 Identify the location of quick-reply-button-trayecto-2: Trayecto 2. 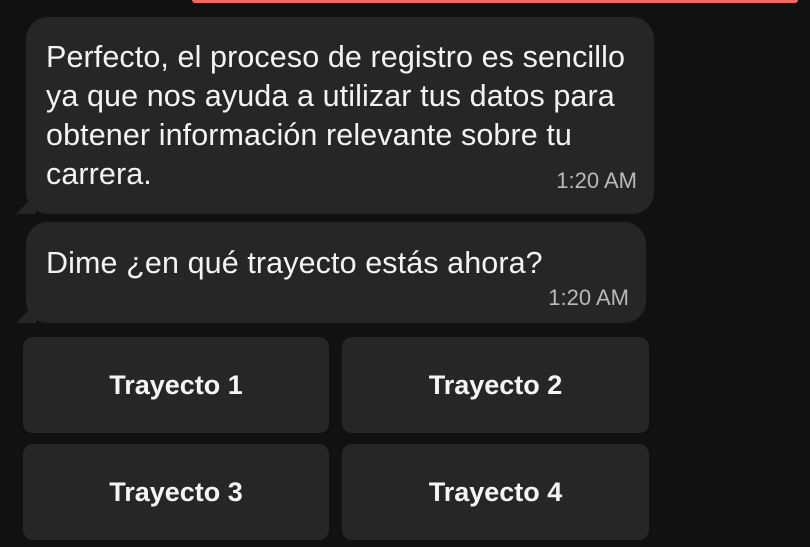
(495, 385).